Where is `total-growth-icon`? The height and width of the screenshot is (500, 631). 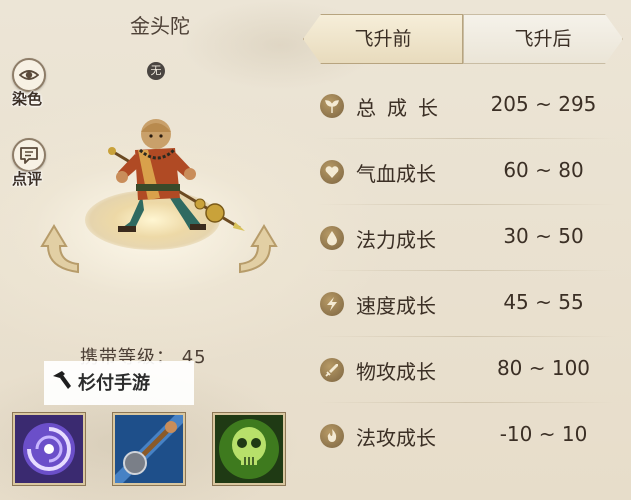 total-growth-icon is located at coordinates (332, 106).